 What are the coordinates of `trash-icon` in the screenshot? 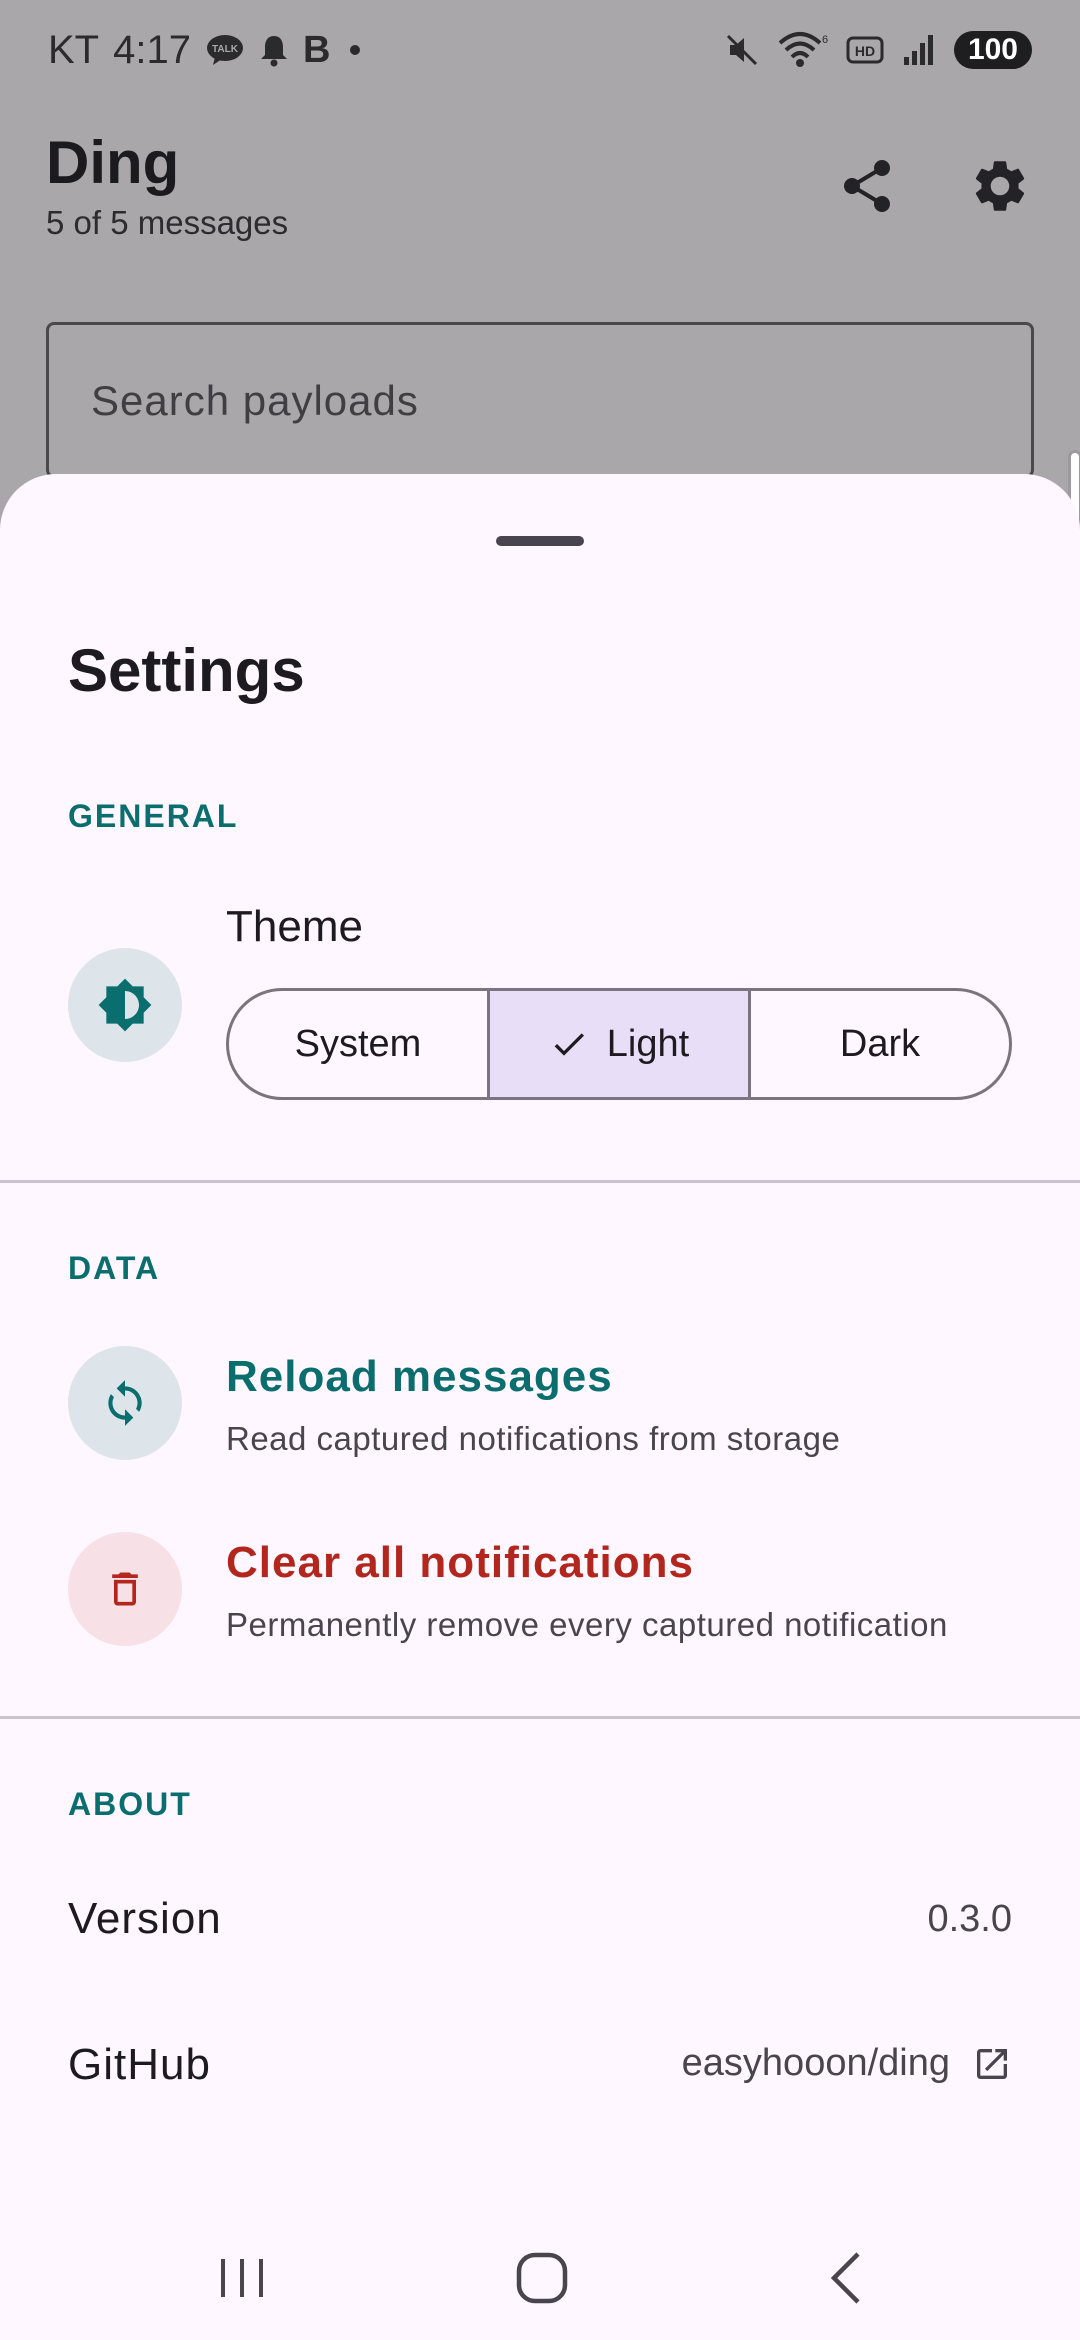 It's located at (125, 1589).